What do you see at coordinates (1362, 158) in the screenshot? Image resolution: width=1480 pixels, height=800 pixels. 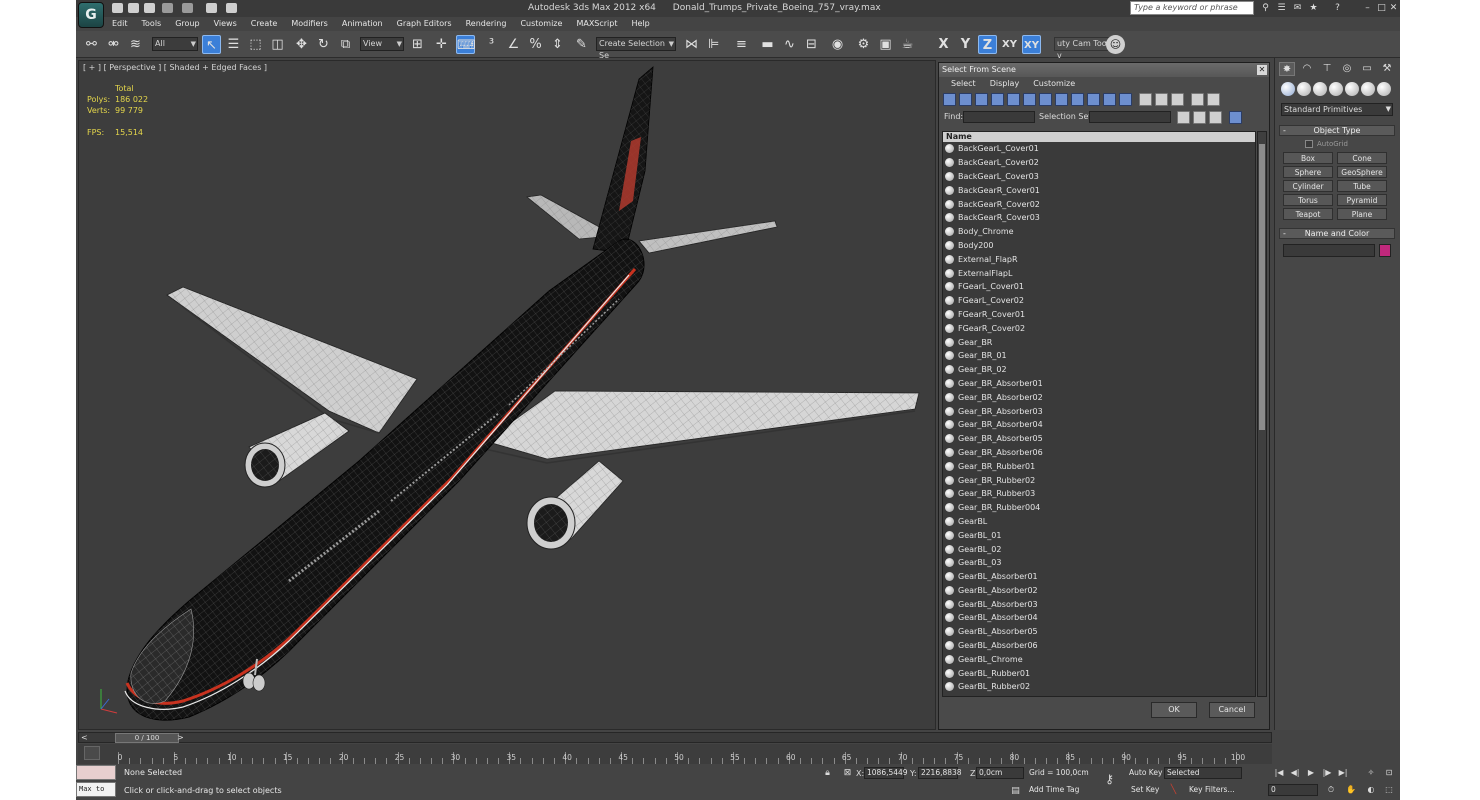 I see `cone-button: Cone` at bounding box center [1362, 158].